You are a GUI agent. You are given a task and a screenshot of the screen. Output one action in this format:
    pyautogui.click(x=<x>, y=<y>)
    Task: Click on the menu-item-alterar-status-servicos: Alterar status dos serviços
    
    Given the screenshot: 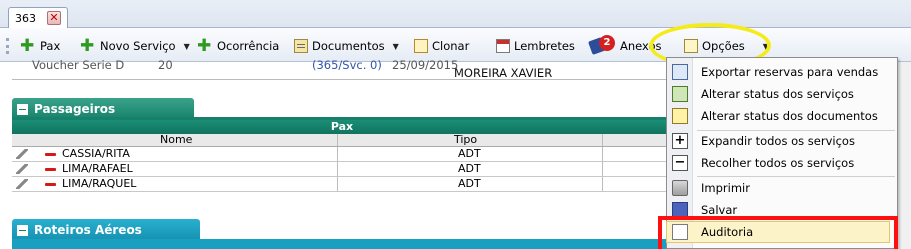 What is the action you would take?
    pyautogui.click(x=783, y=94)
    